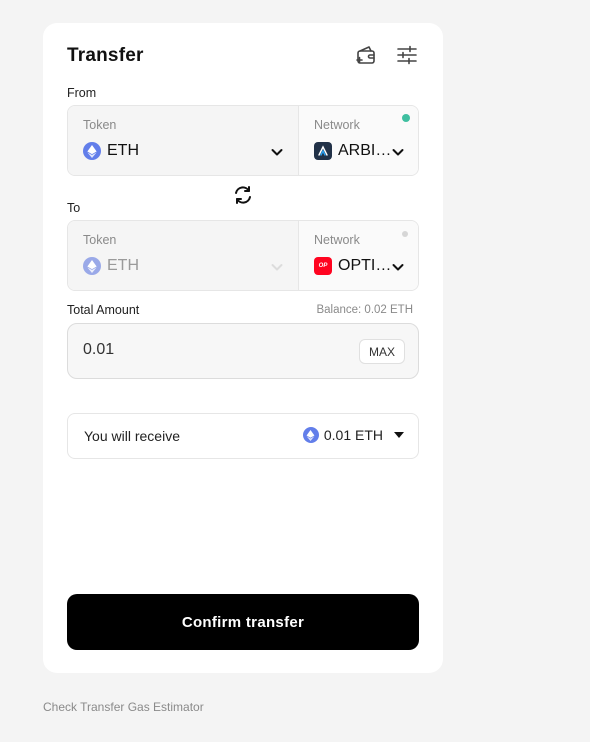  I want to click on arbitrum-icon, so click(323, 151).